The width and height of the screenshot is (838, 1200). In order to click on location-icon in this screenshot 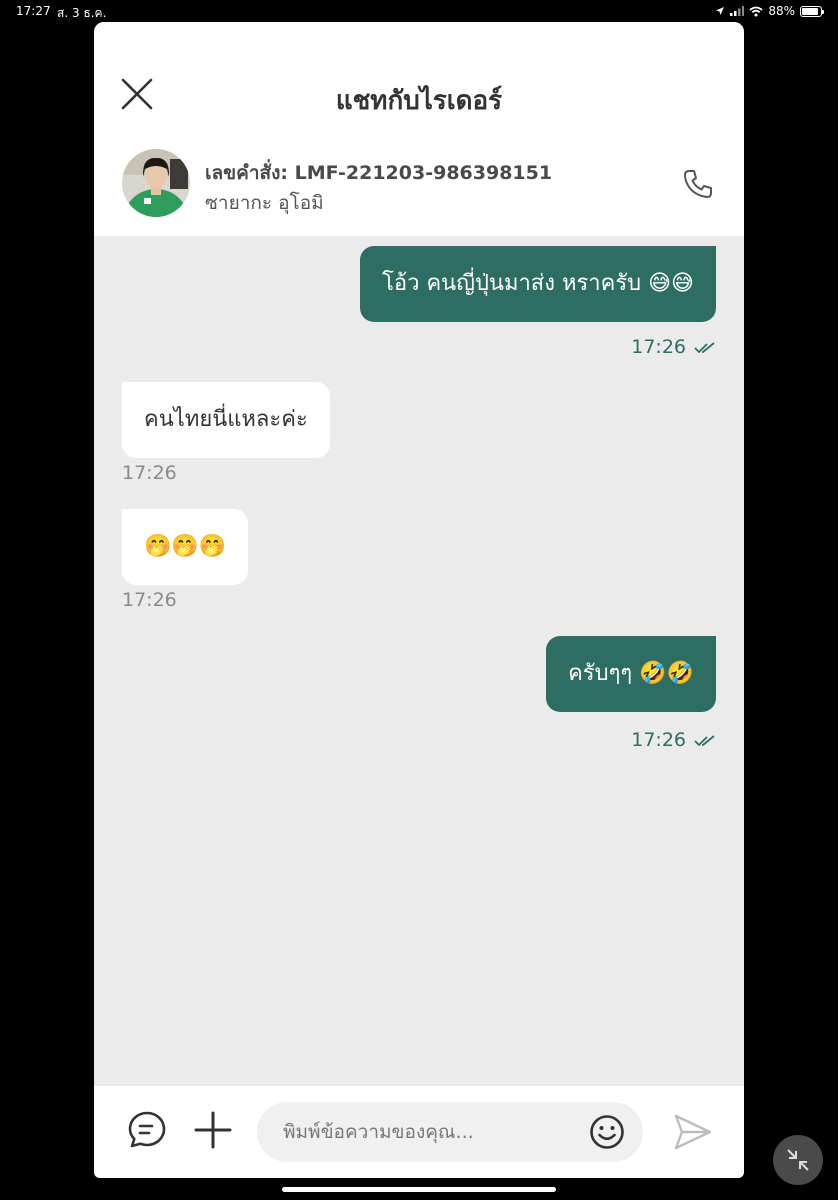, I will do `click(720, 11)`.